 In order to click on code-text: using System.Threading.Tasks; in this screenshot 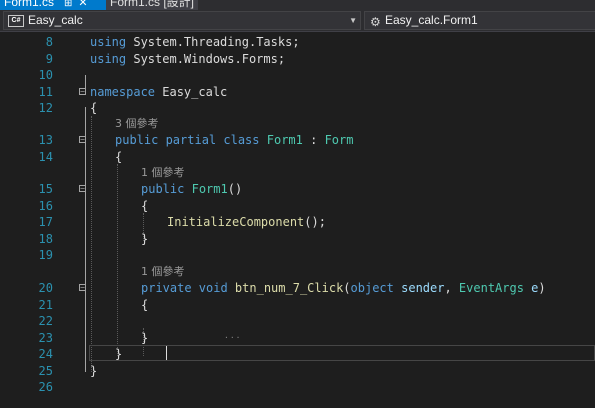, I will do `click(195, 42)`.